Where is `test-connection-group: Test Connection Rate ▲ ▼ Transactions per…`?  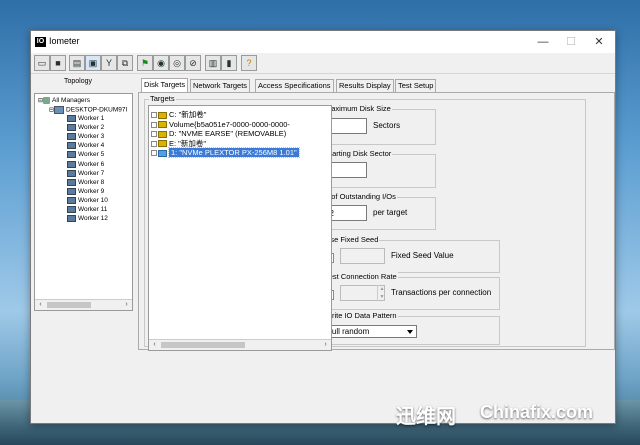 test-connection-group: Test Connection Rate ▲ ▼ Transactions per… is located at coordinates (409, 291).